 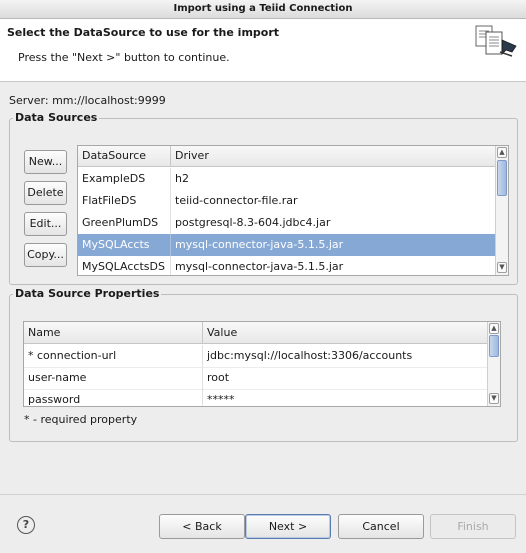 What do you see at coordinates (493, 364) in the screenshot?
I see `properties-scrollbar: ▲ ▼` at bounding box center [493, 364].